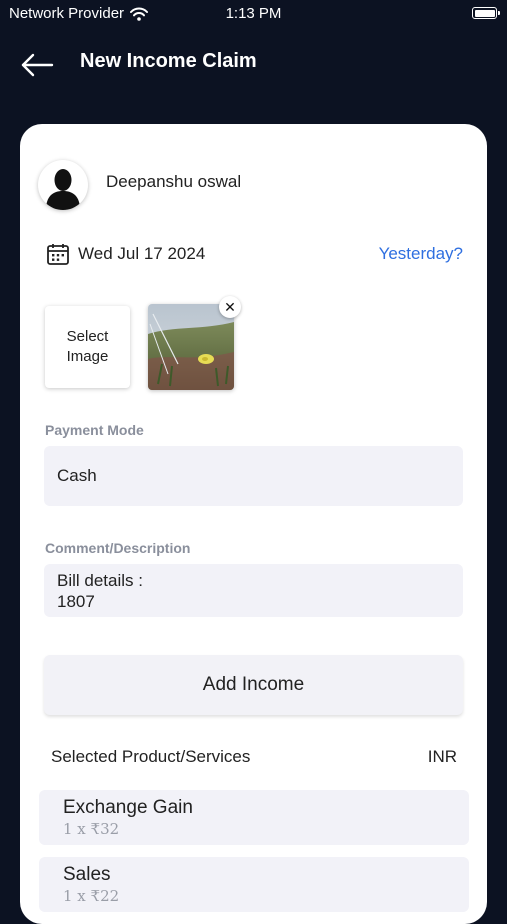 This screenshot has height=924, width=507. What do you see at coordinates (253, 476) in the screenshot?
I see `payment-mode-field: Cash` at bounding box center [253, 476].